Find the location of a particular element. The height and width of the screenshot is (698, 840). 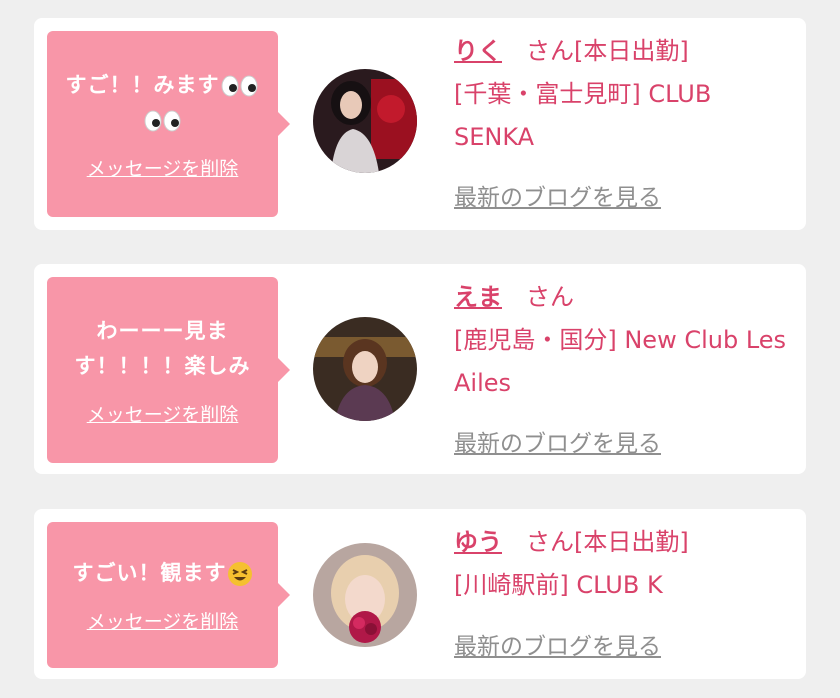

message-bubble: すご！！みます メッセージを削除 is located at coordinates (168, 124).